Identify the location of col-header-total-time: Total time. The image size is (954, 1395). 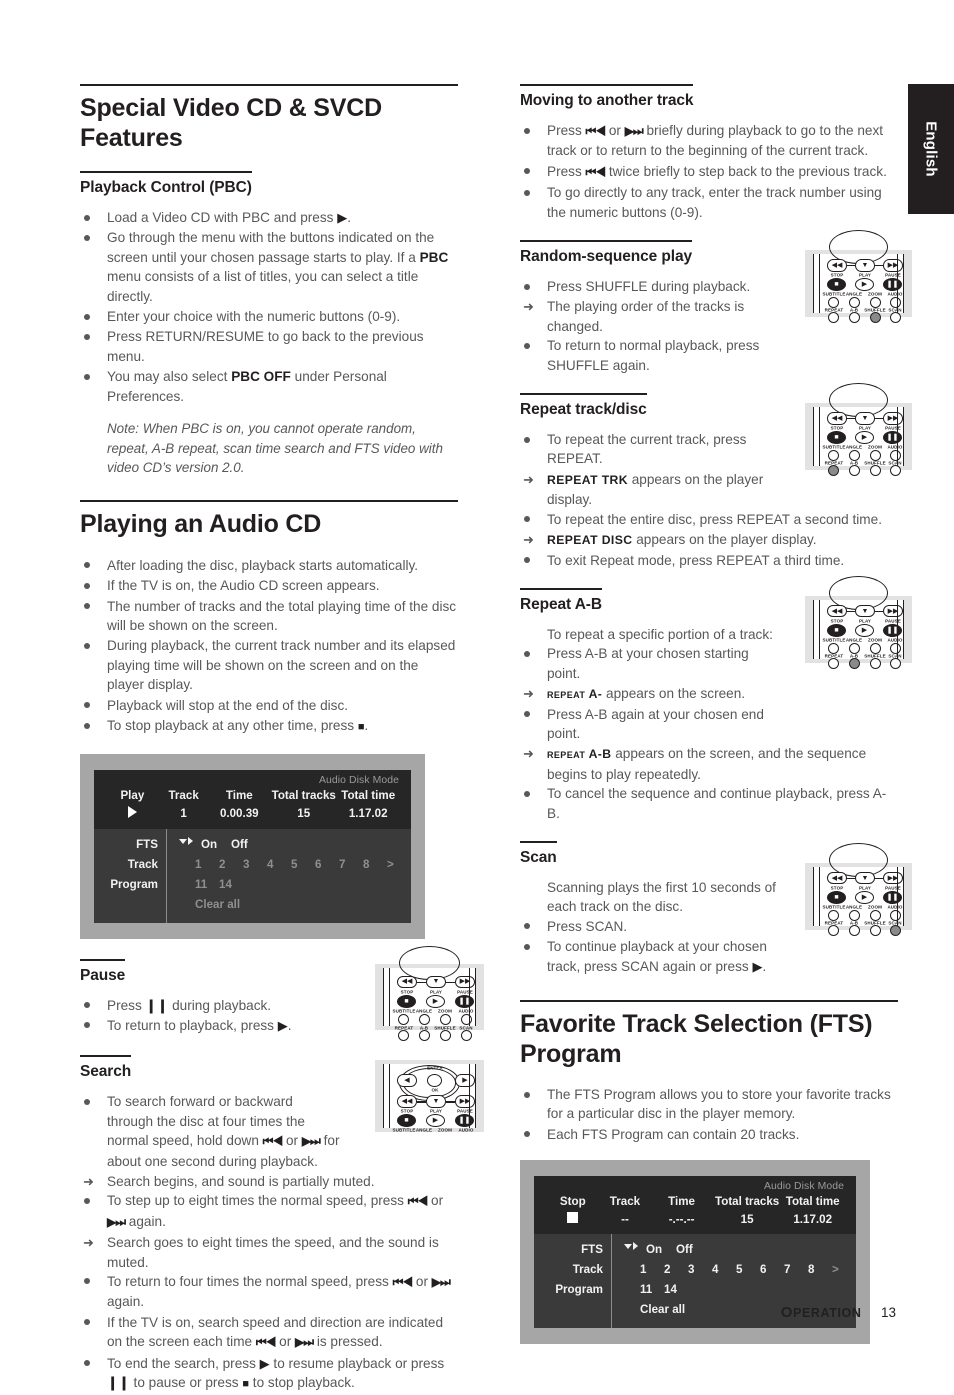
(368, 795).